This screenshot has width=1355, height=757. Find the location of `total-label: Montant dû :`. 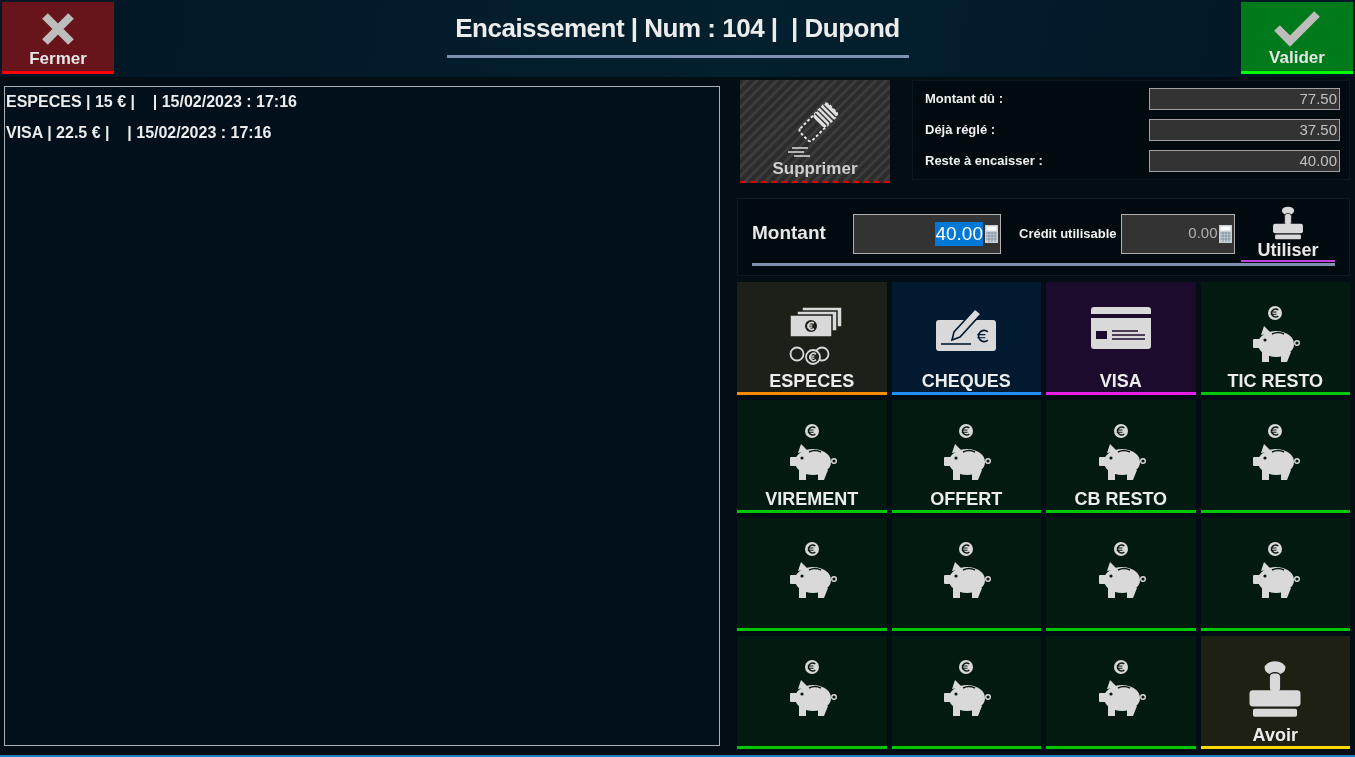

total-label: Montant dû : is located at coordinates (964, 99).